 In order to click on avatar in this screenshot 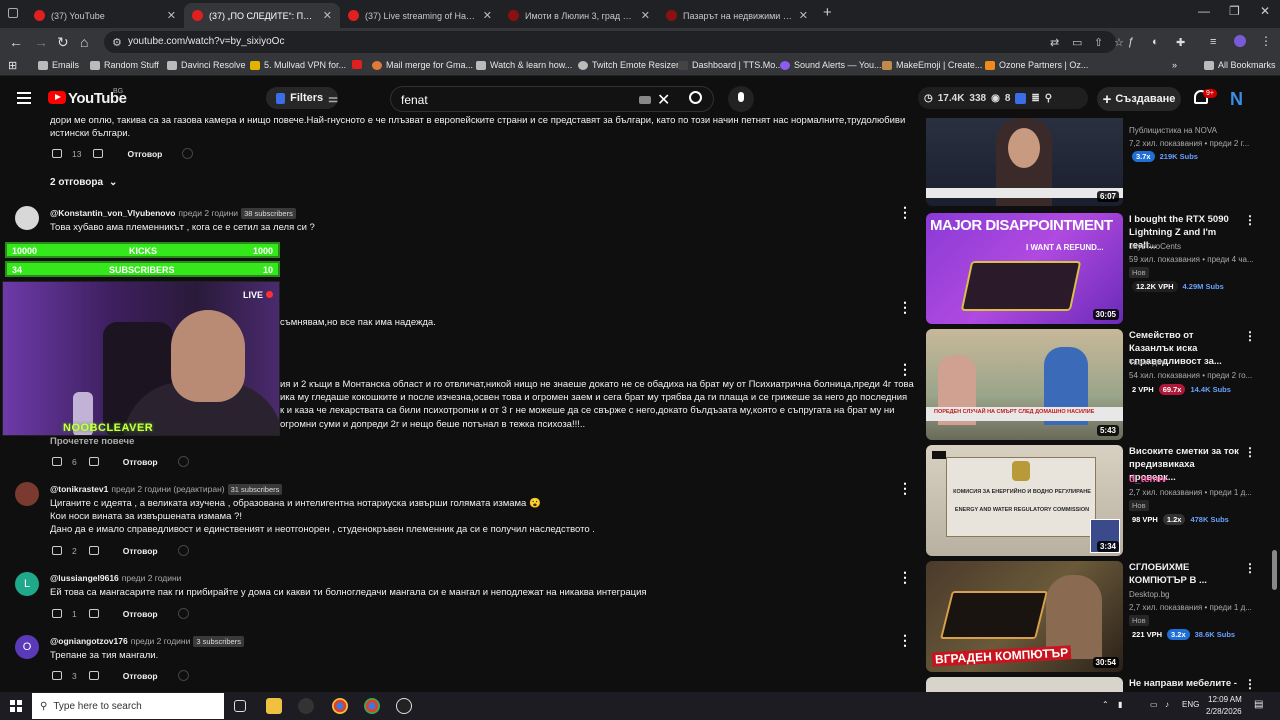, I will do `click(27, 494)`.